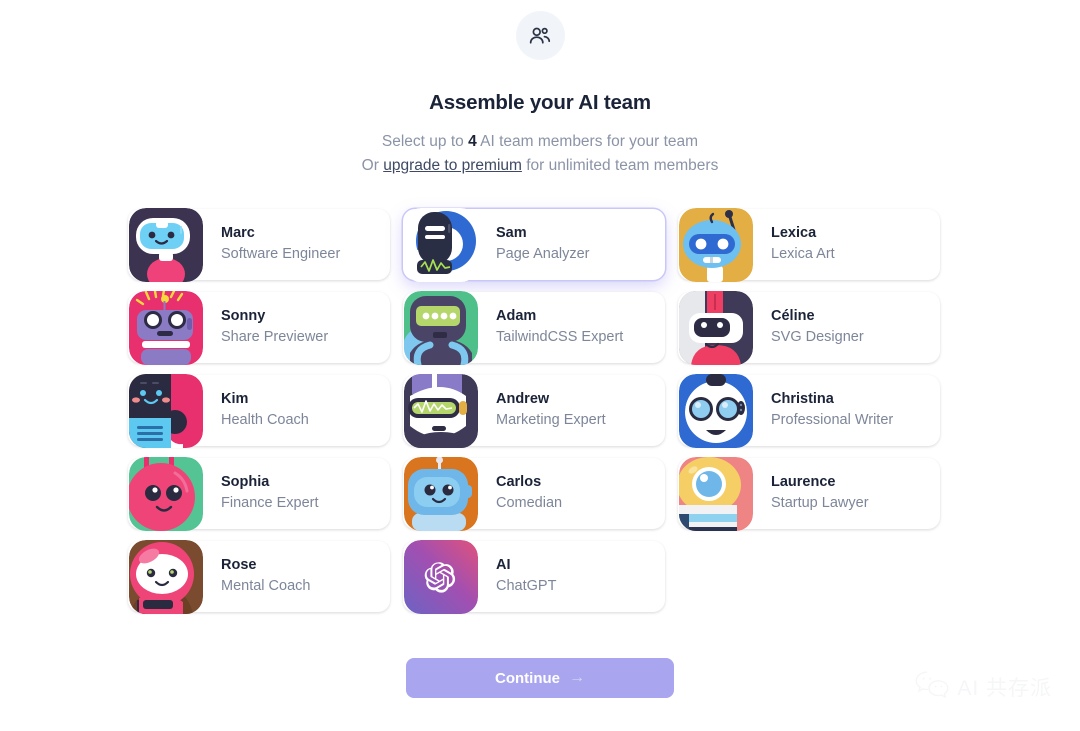 The width and height of the screenshot is (1080, 731). I want to click on team-member-role: Comedian, so click(529, 503).